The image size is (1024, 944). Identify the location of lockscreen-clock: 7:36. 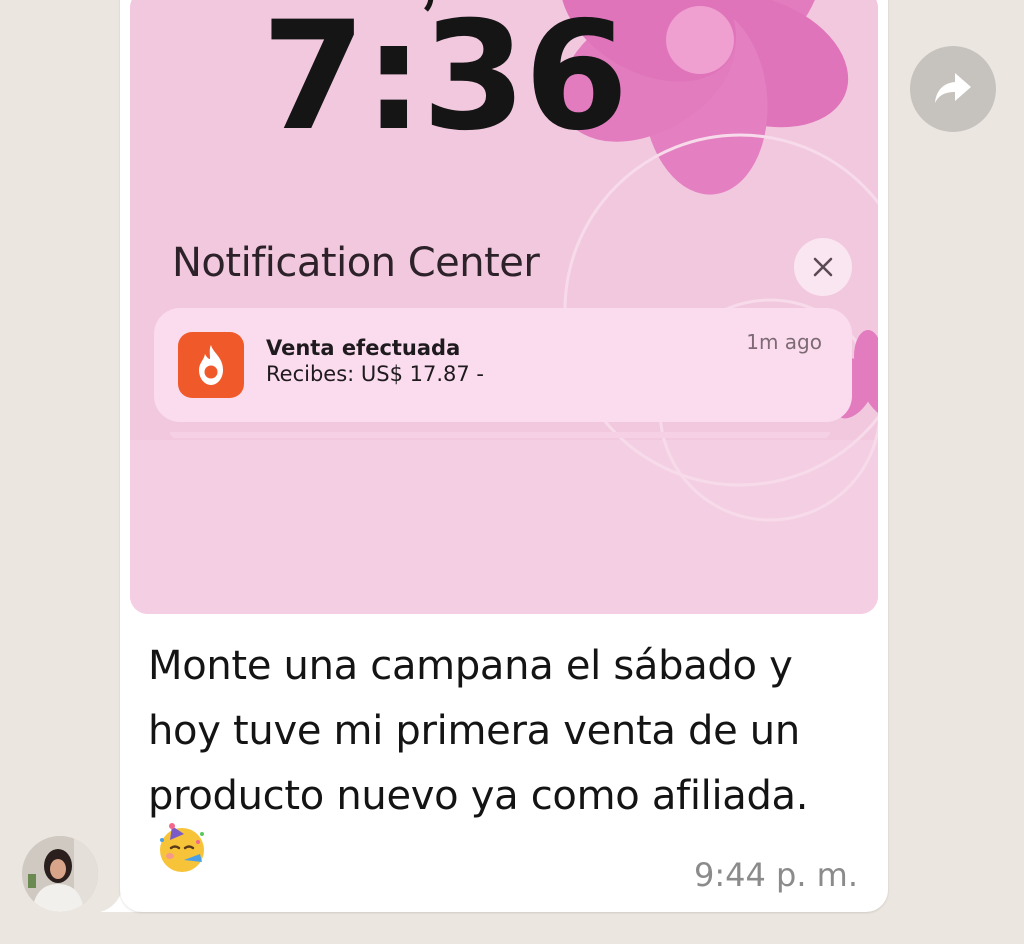
(444, 82).